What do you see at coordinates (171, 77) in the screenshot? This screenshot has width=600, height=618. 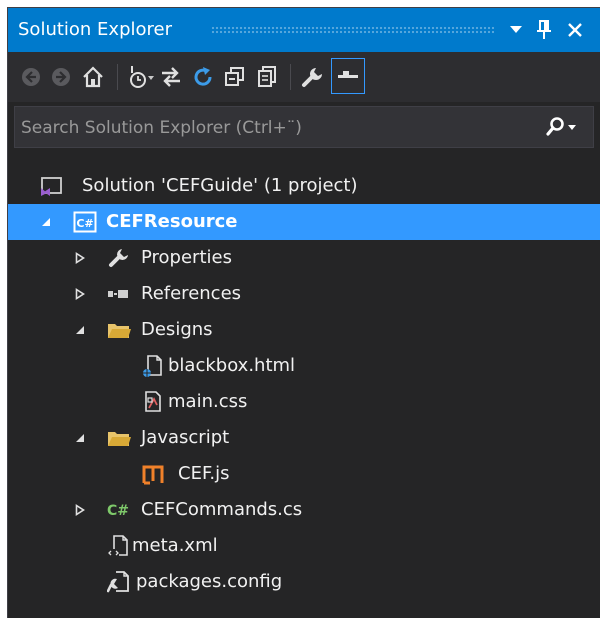 I see `sync-with-active-document-icon` at bounding box center [171, 77].